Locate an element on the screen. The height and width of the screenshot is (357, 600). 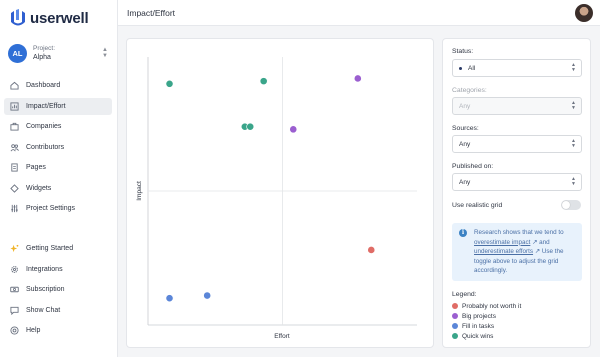
chat-icon is located at coordinates (14, 310).